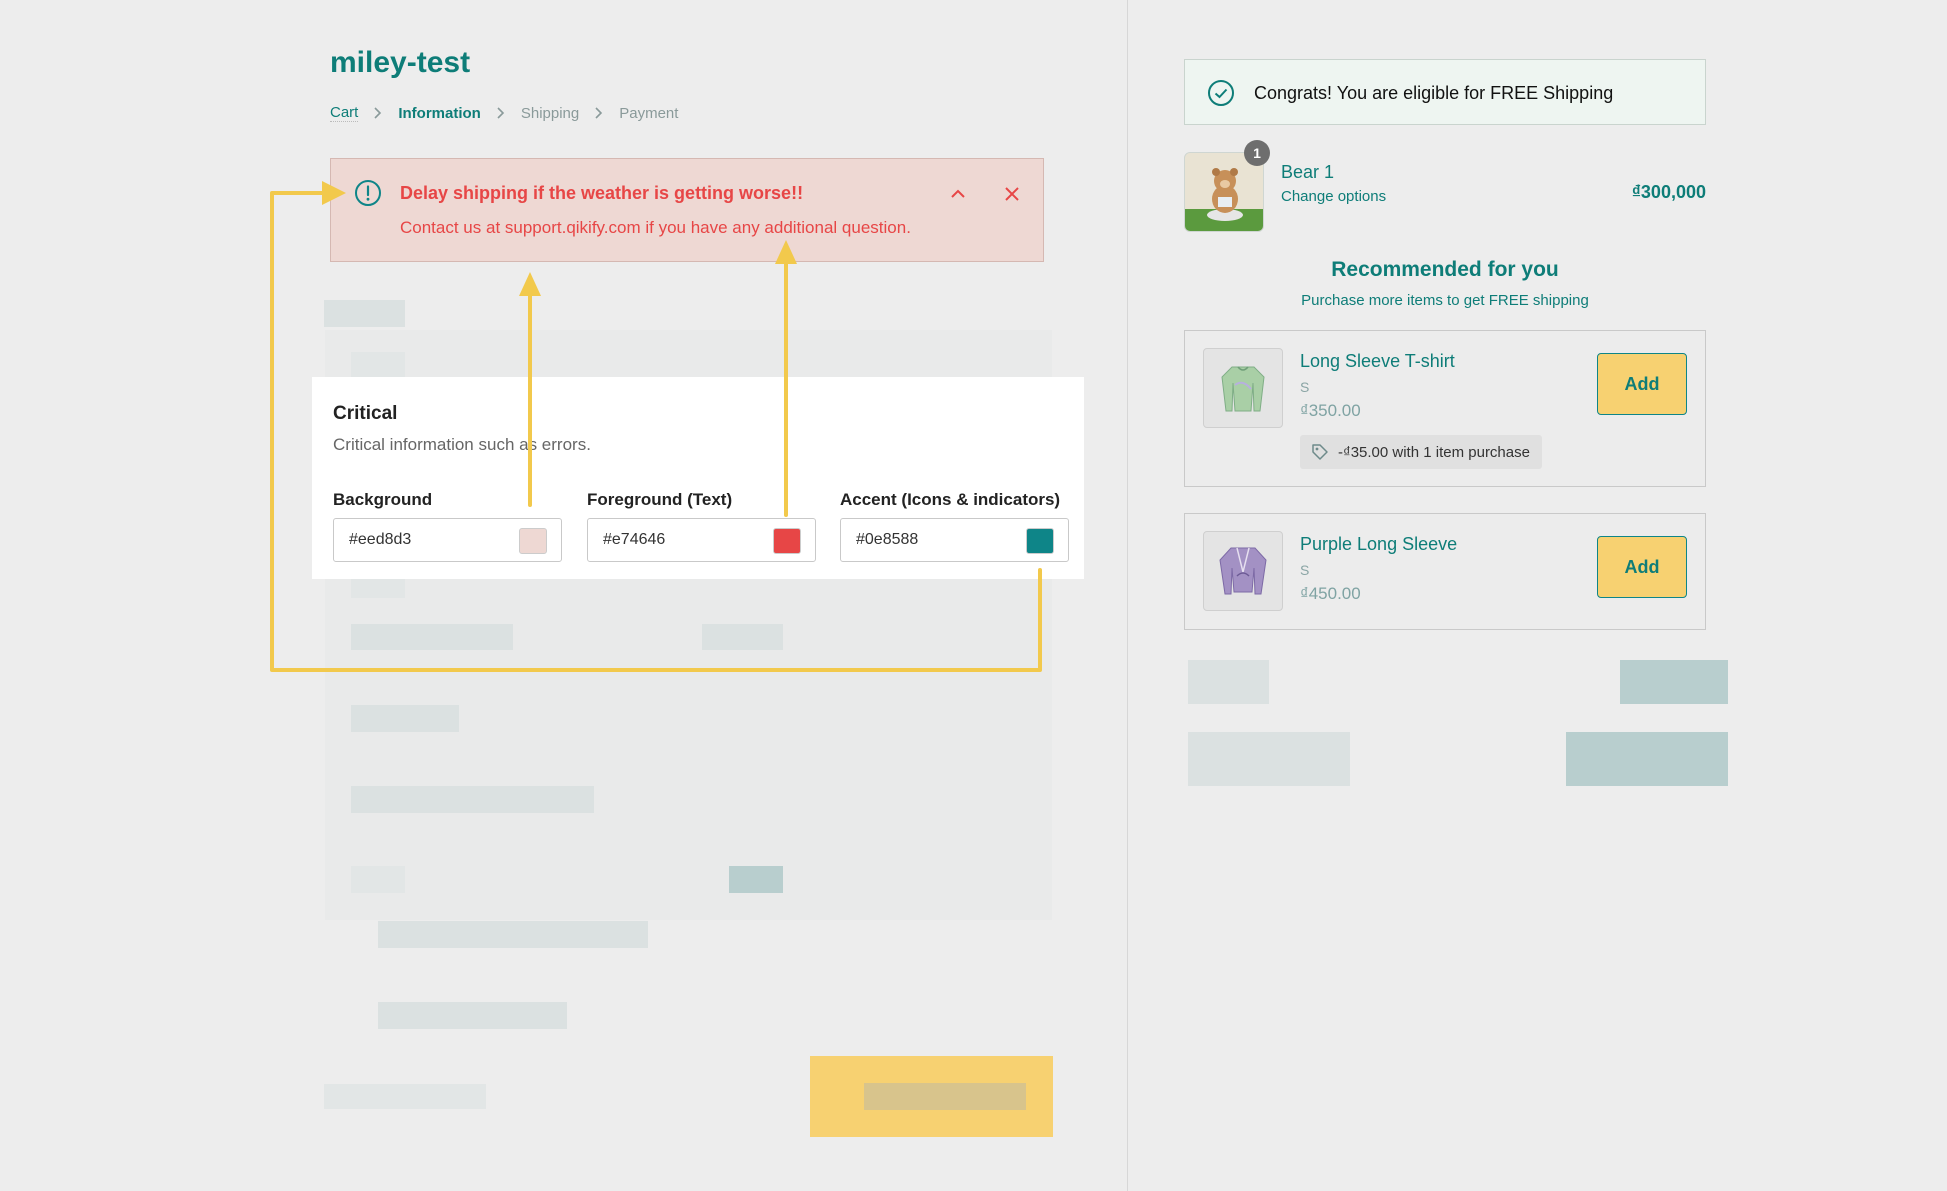  I want to click on alert-circle-icon, so click(368, 193).